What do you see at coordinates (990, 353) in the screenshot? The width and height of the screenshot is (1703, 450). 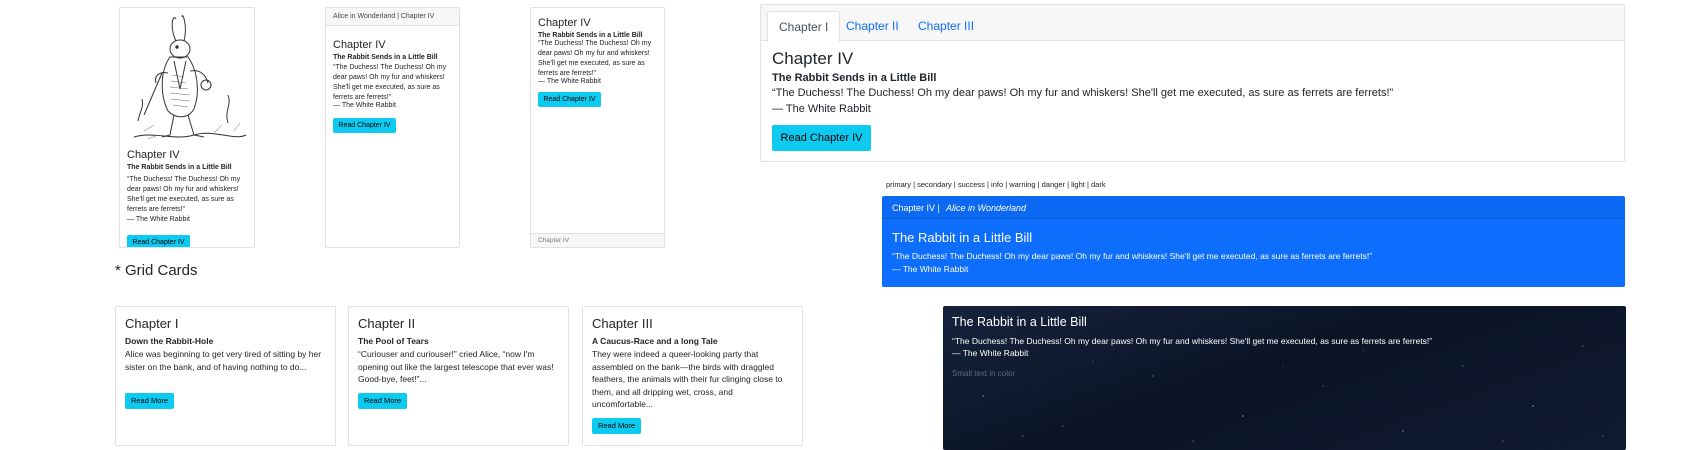 I see `overlay-card-attribution: — The White Rabbit` at bounding box center [990, 353].